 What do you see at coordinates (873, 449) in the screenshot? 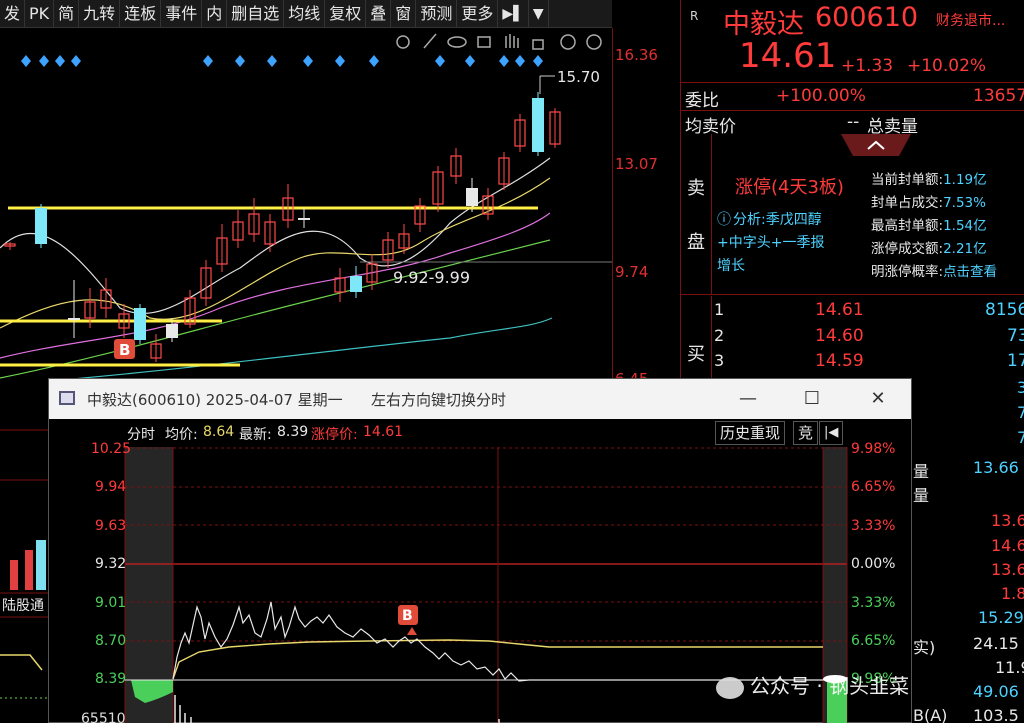
I see `y-axis-pct: 9.98%` at bounding box center [873, 449].